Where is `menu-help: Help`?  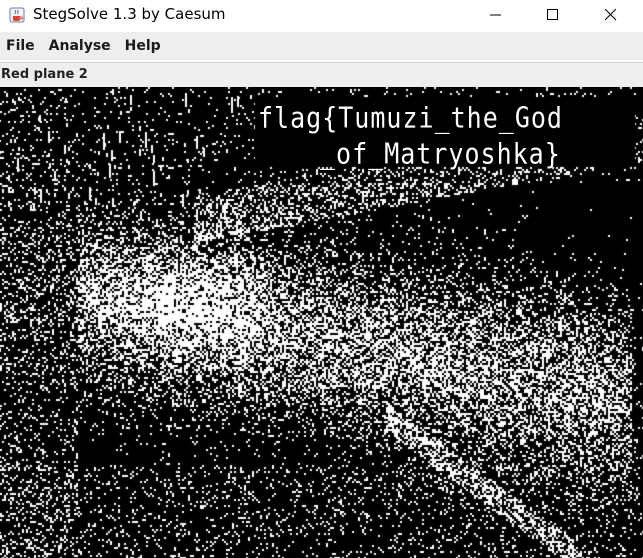
menu-help: Help is located at coordinates (143, 46).